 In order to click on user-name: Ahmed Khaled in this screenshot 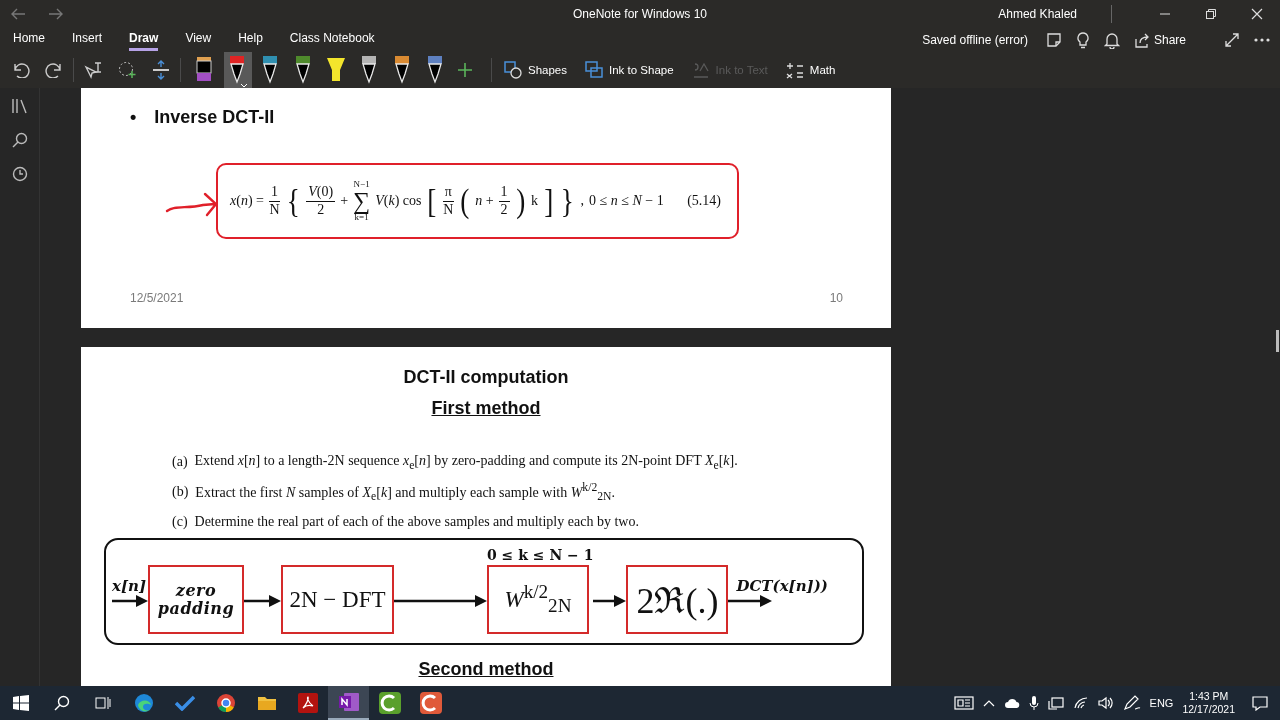, I will do `click(1037, 14)`.